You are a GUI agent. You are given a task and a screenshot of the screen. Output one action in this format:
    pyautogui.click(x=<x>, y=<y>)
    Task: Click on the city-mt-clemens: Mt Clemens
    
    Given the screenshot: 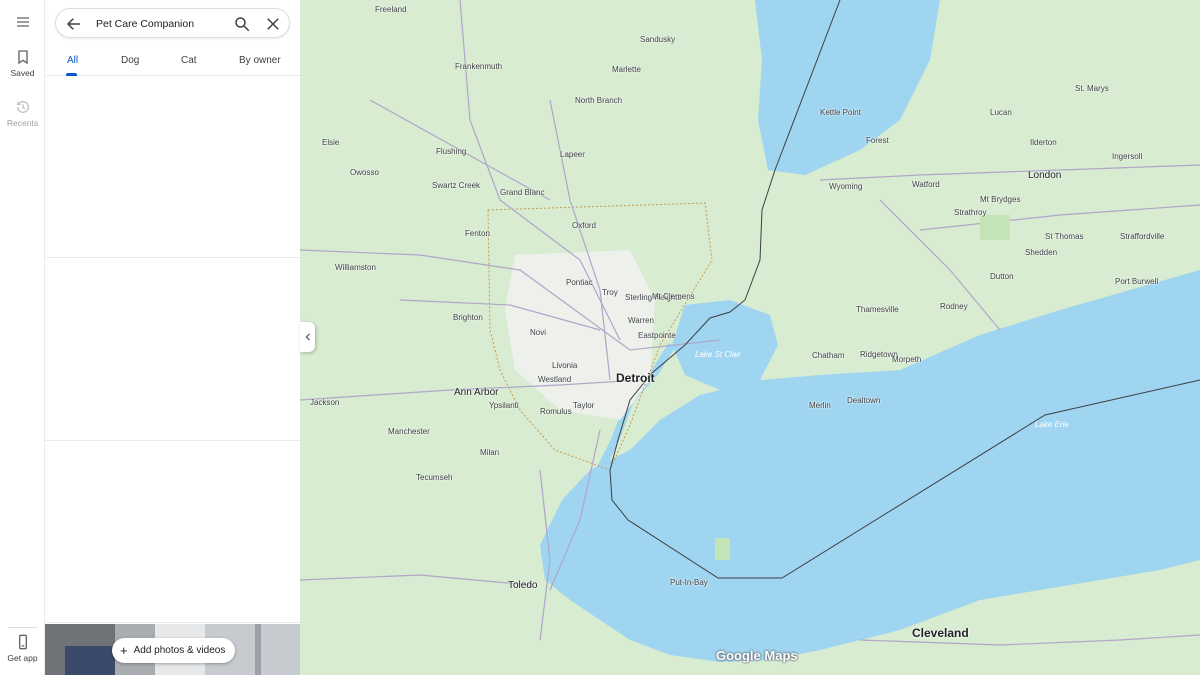 What is the action you would take?
    pyautogui.click(x=673, y=296)
    